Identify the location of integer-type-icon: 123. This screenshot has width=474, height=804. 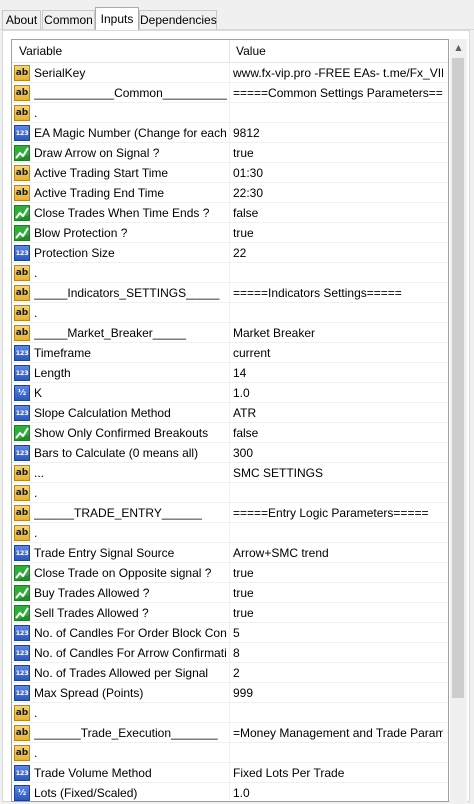
(22, 133).